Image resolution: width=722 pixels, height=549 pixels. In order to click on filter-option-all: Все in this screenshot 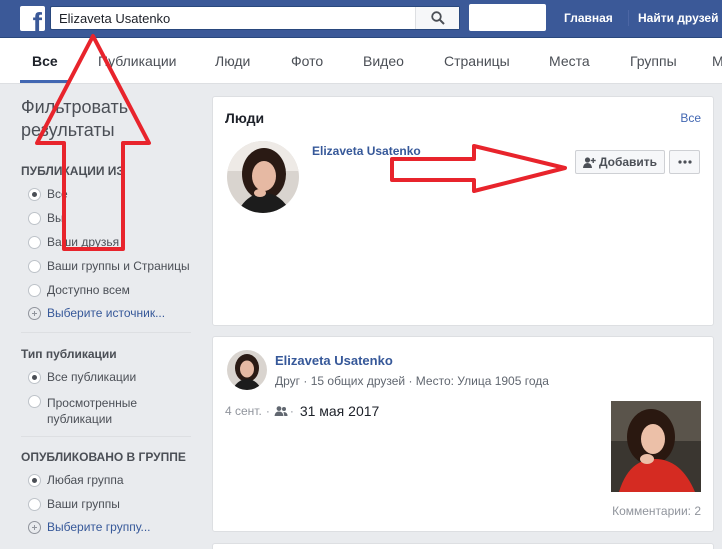, I will do `click(48, 194)`.